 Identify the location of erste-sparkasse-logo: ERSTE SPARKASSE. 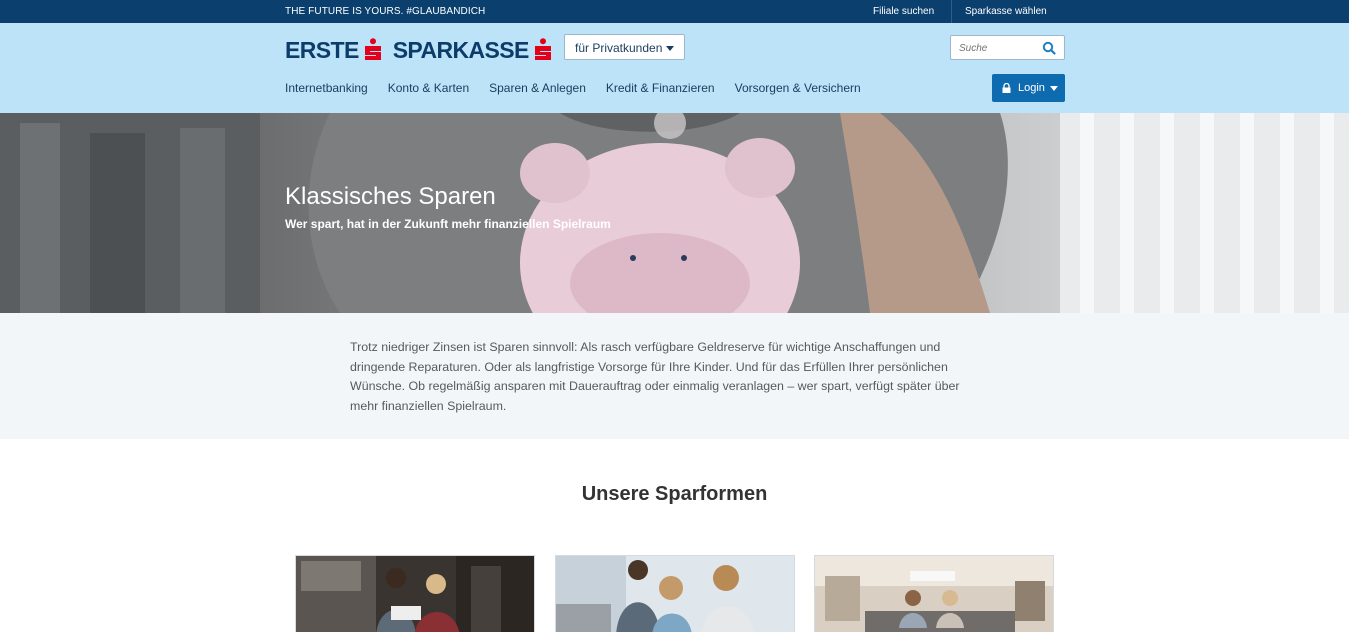
(421, 50).